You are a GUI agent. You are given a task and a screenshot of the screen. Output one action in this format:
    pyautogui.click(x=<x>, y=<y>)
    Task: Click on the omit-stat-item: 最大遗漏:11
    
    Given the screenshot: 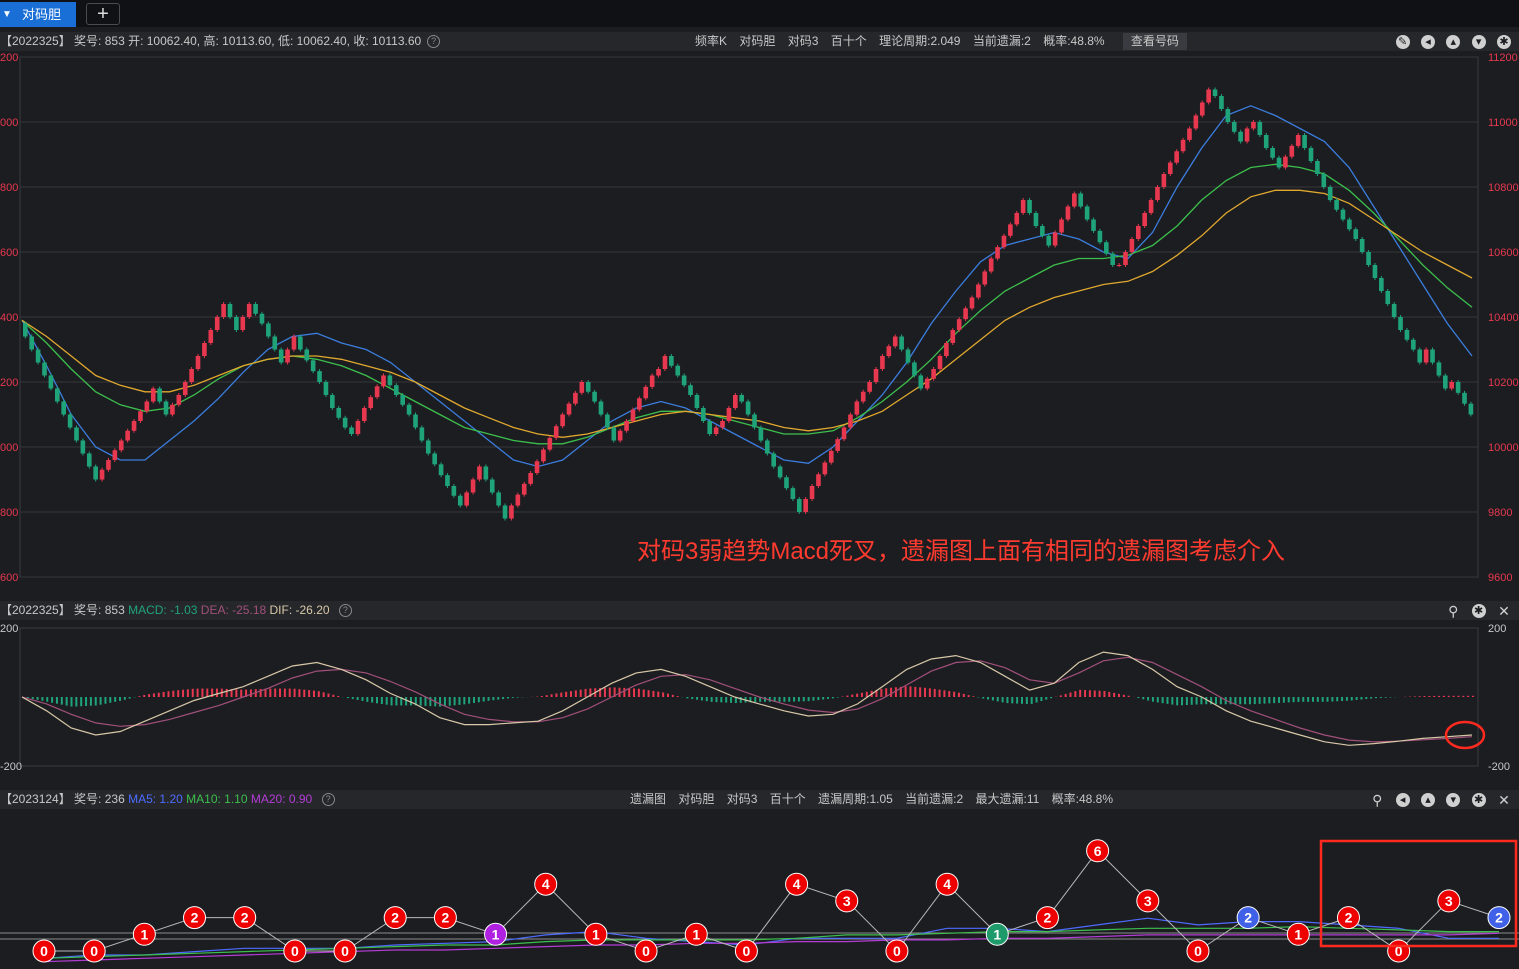 What is the action you would take?
    pyautogui.click(x=1007, y=799)
    